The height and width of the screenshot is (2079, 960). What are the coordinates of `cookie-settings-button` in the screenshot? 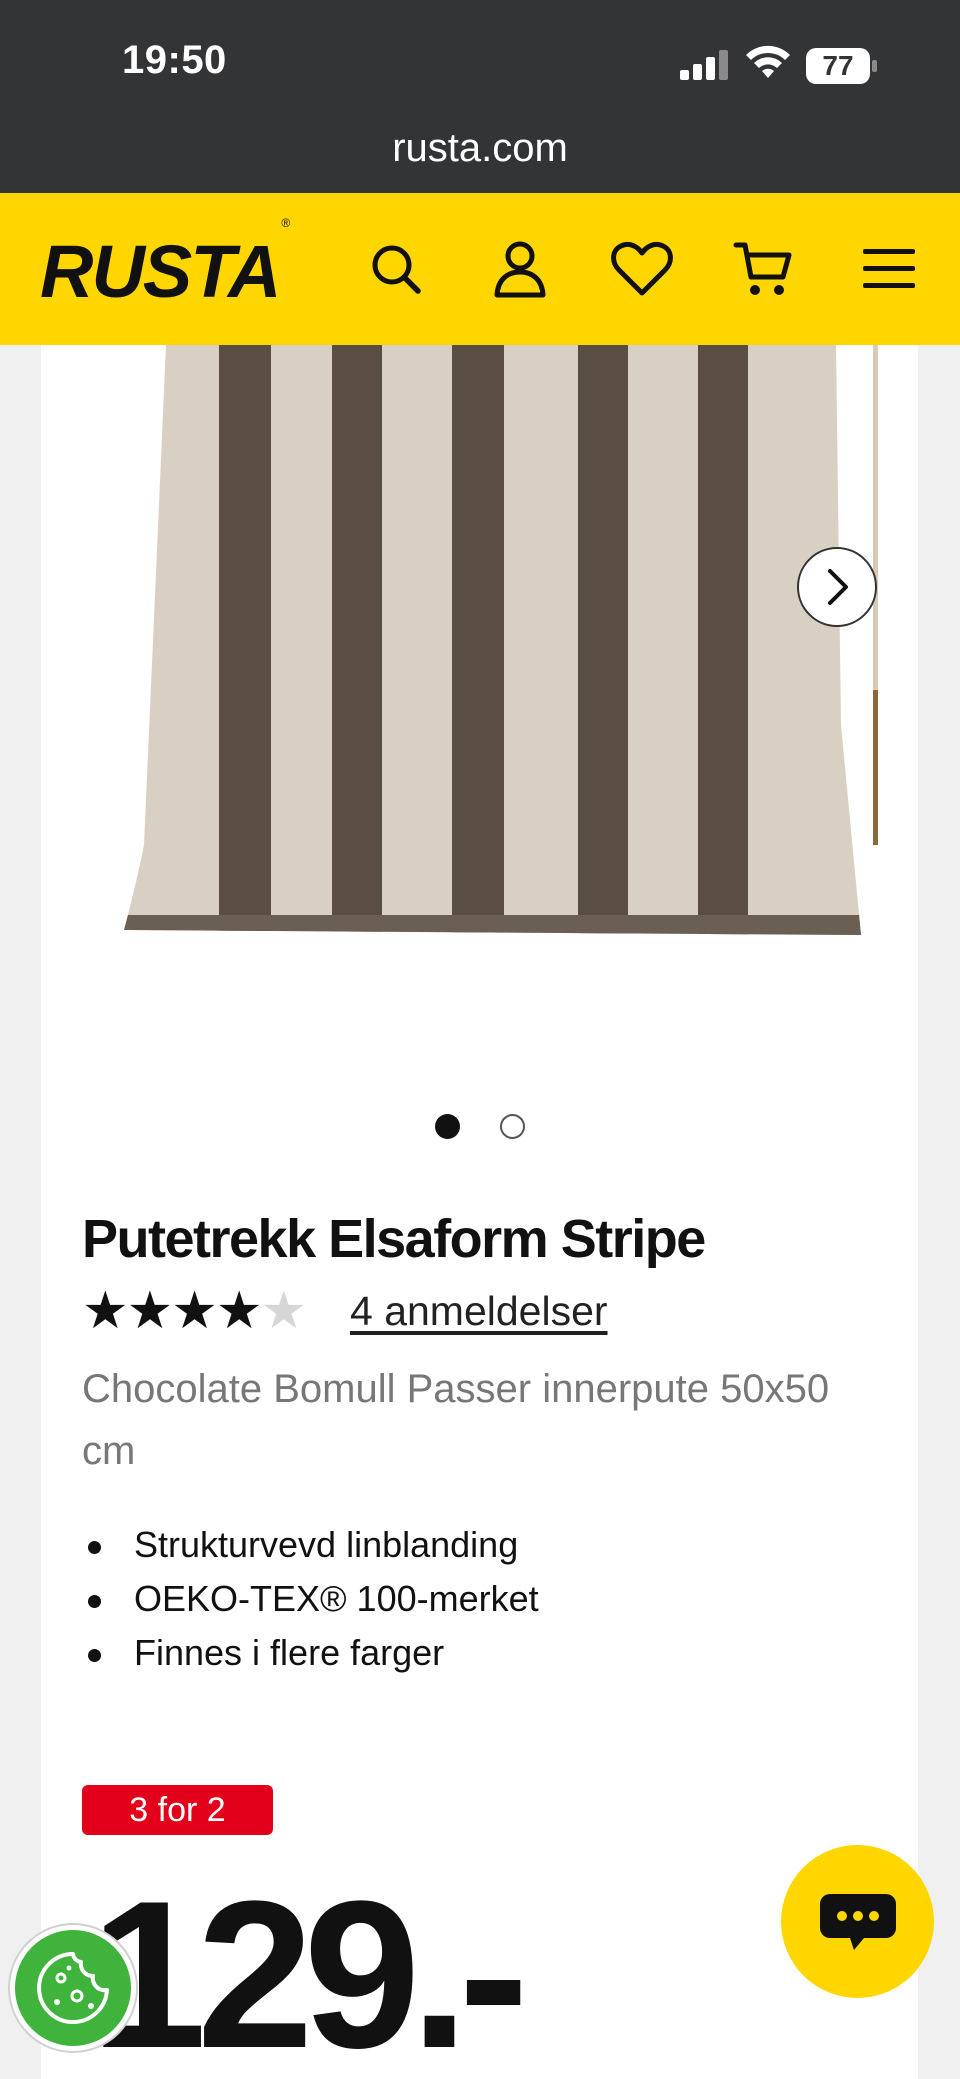 It's located at (73, 1988).